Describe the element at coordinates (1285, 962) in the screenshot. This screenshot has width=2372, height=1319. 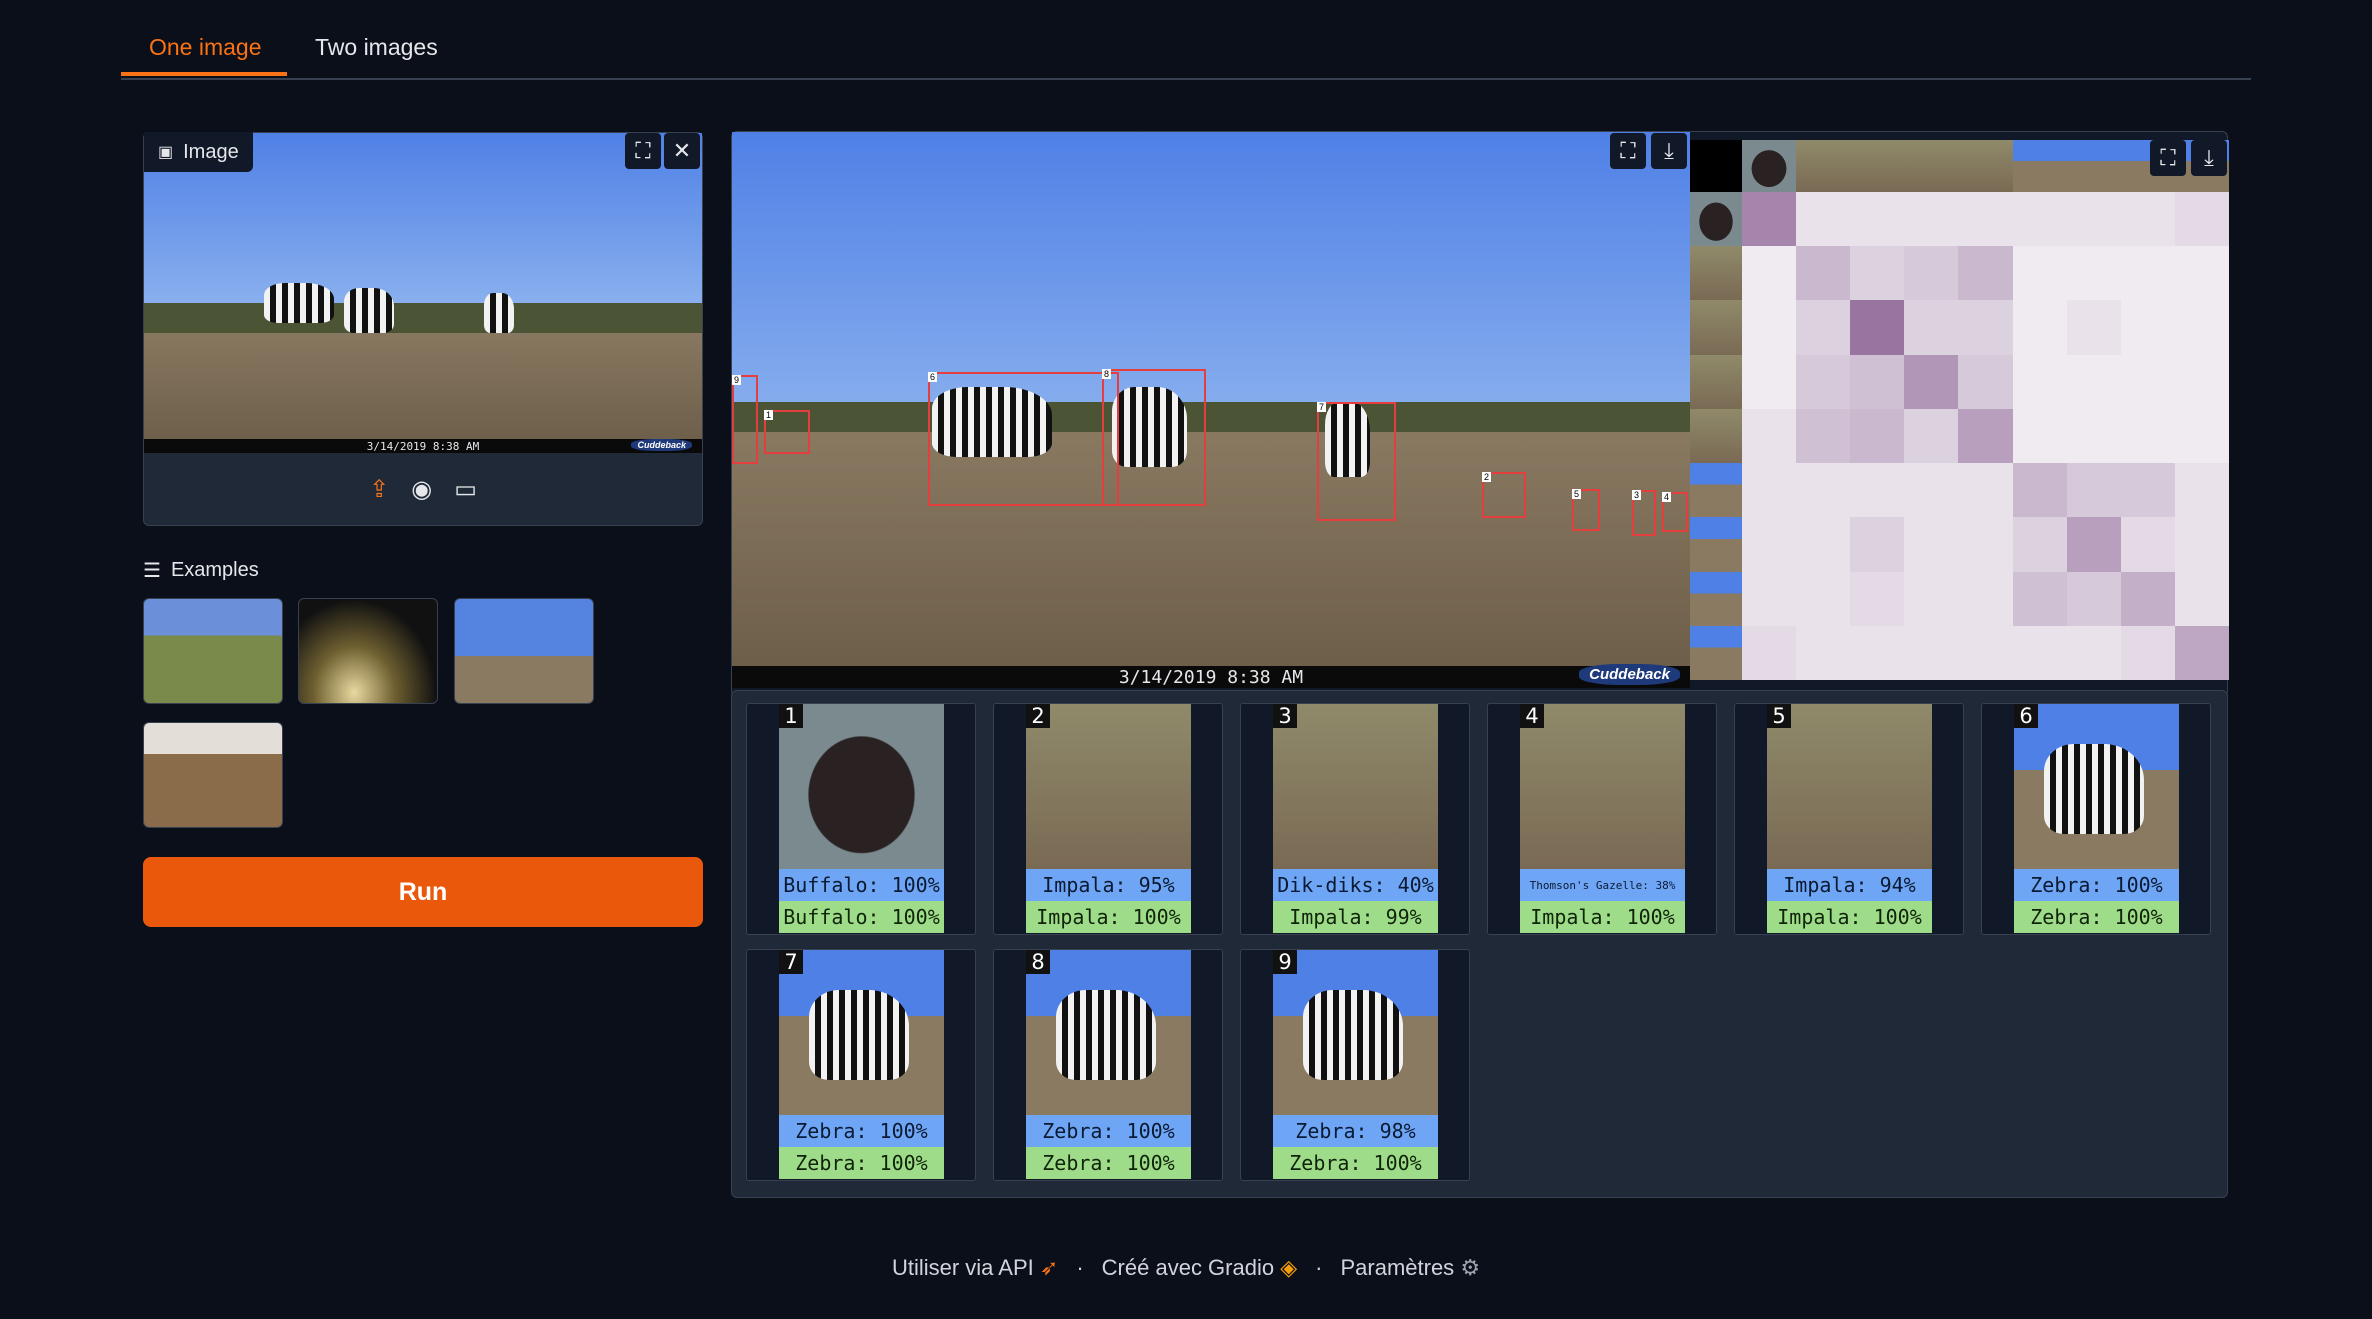
I see `crop-number: 9` at that location.